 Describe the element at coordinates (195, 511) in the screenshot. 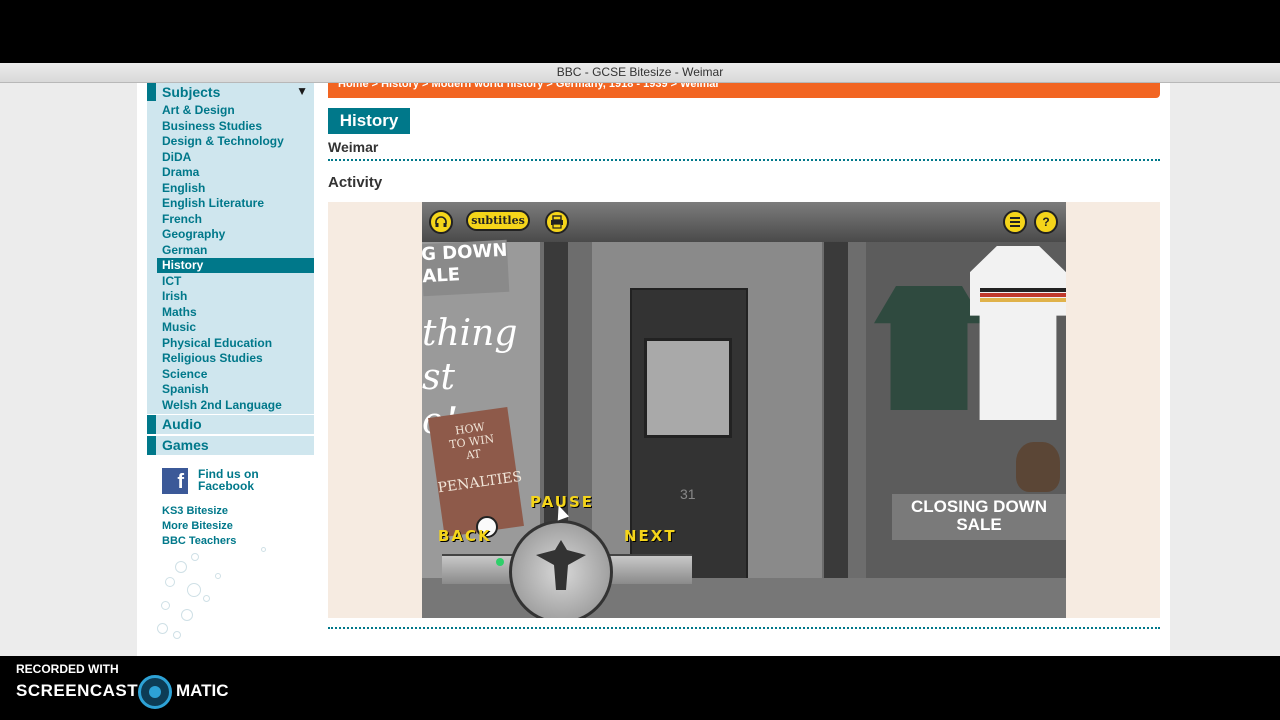

I see `ks3-bitesize-link: KS3 Bitesize` at that location.